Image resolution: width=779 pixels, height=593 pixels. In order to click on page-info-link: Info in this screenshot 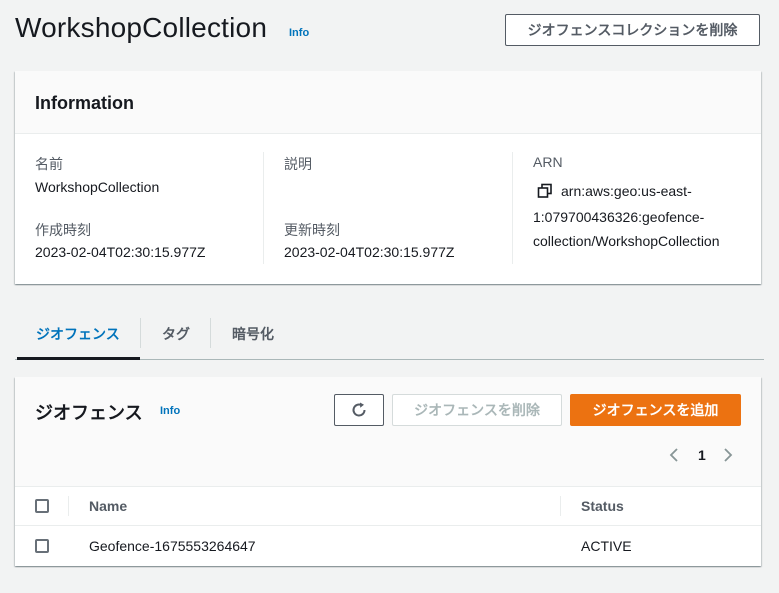, I will do `click(299, 33)`.